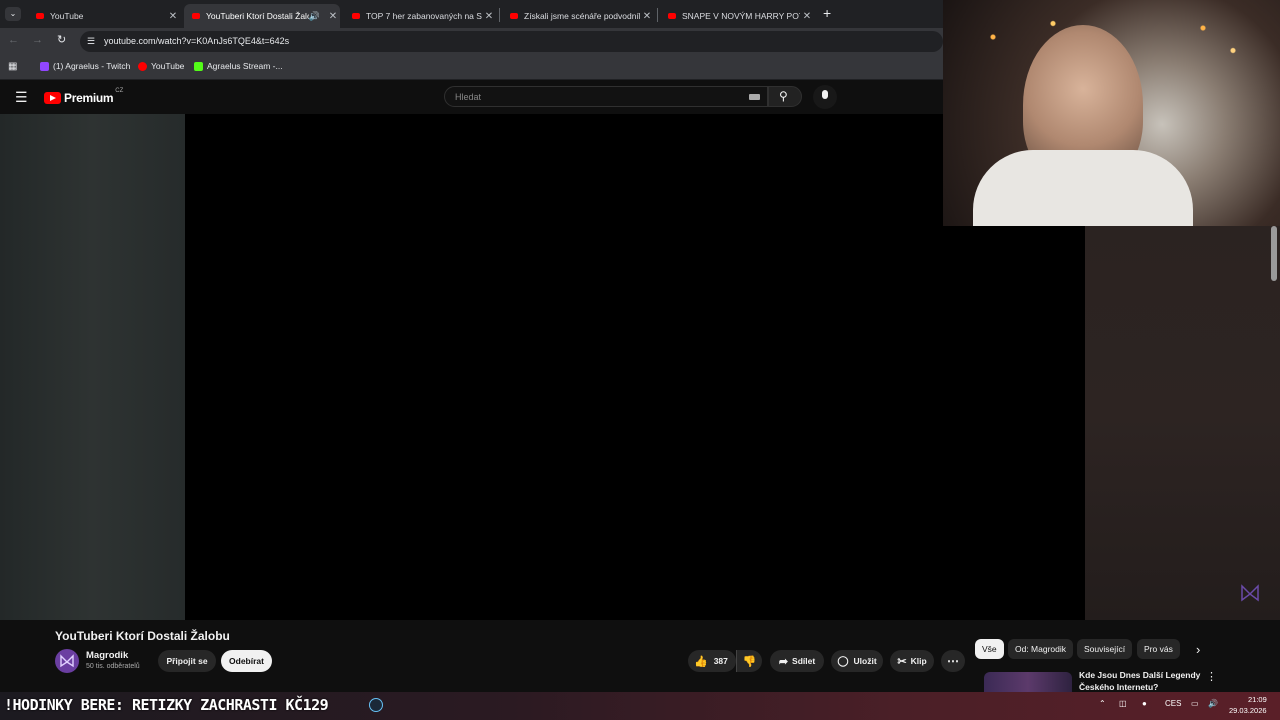 This screenshot has width=1280, height=720. I want to click on bookmark-youtube: YouTube, so click(161, 66).